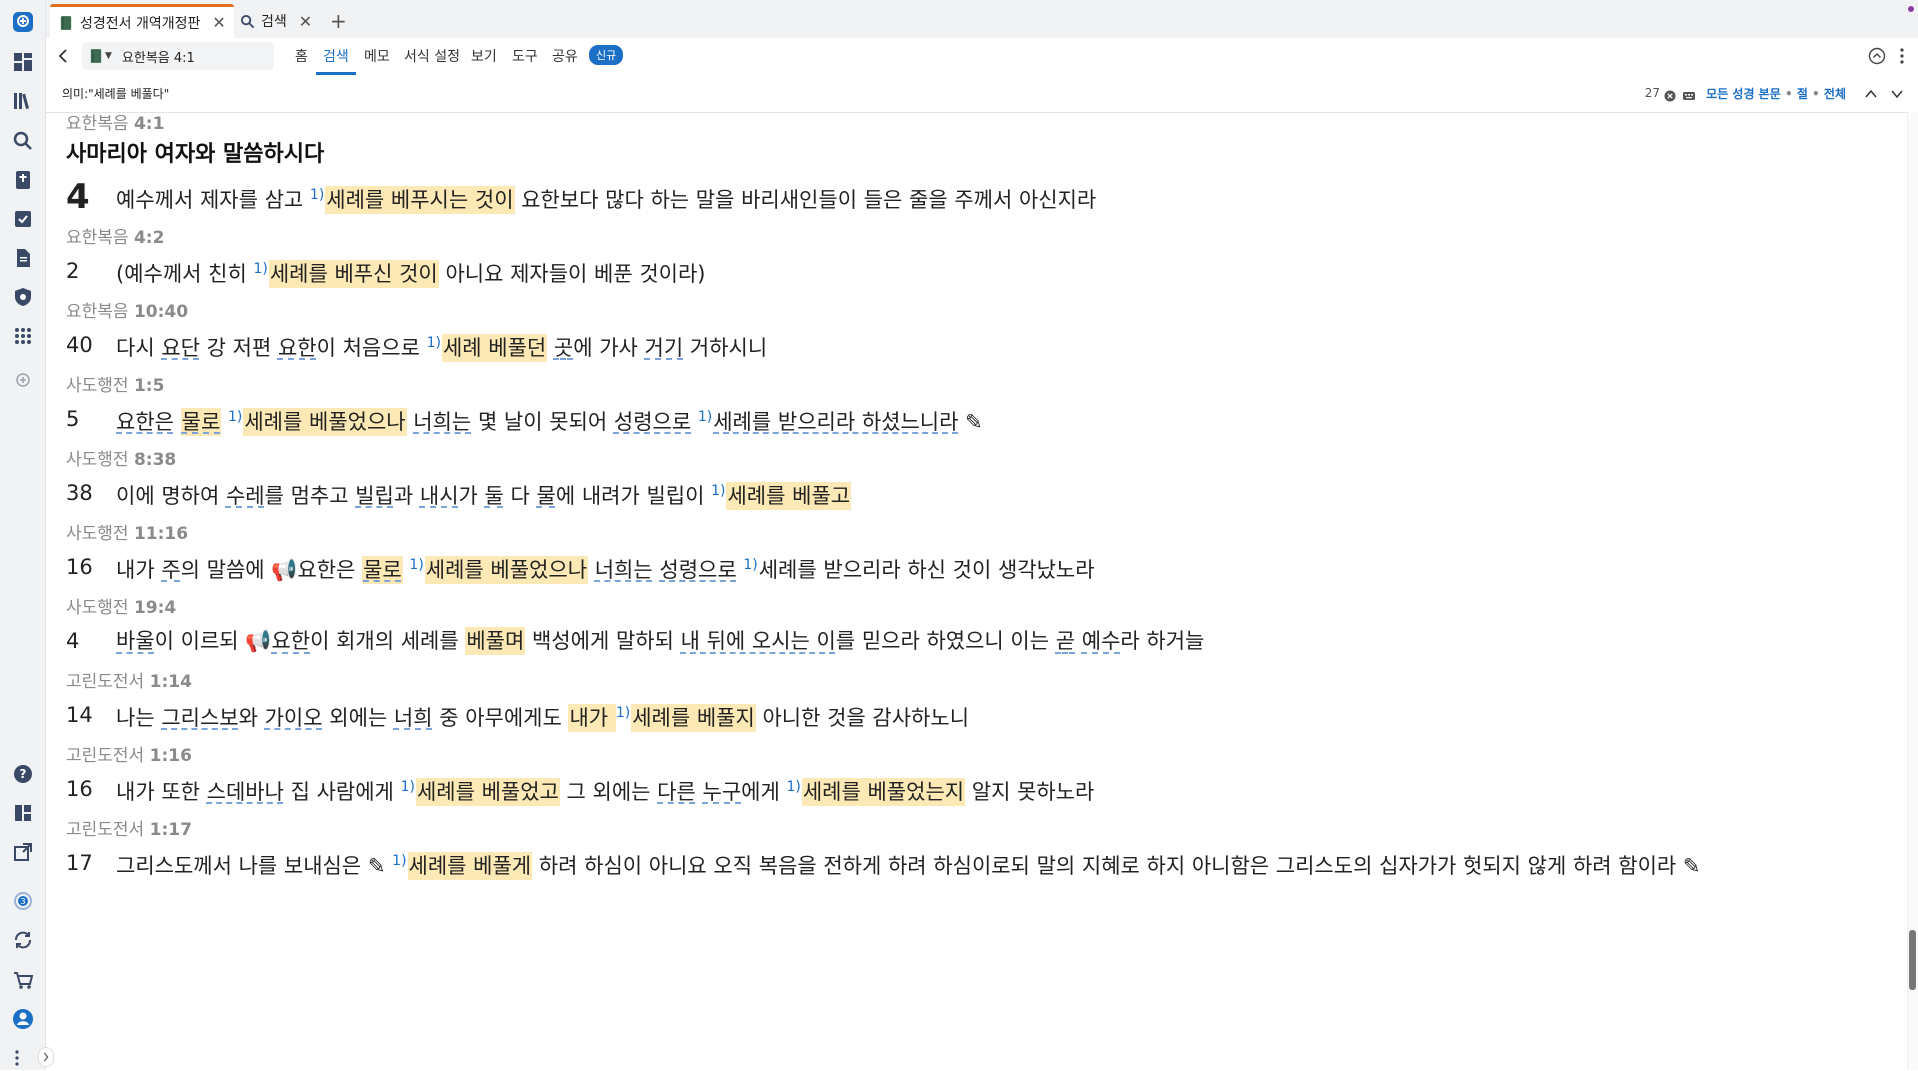 This screenshot has width=1918, height=1071. What do you see at coordinates (115, 93) in the screenshot?
I see `search-query-input: 의미:"세례를 베풀다"` at bounding box center [115, 93].